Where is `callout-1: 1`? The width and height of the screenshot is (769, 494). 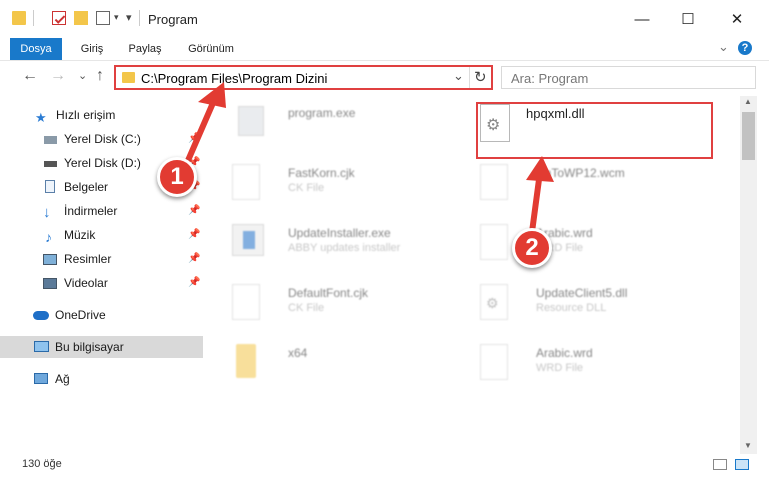
callout-1: 1 is located at coordinates (177, 177).